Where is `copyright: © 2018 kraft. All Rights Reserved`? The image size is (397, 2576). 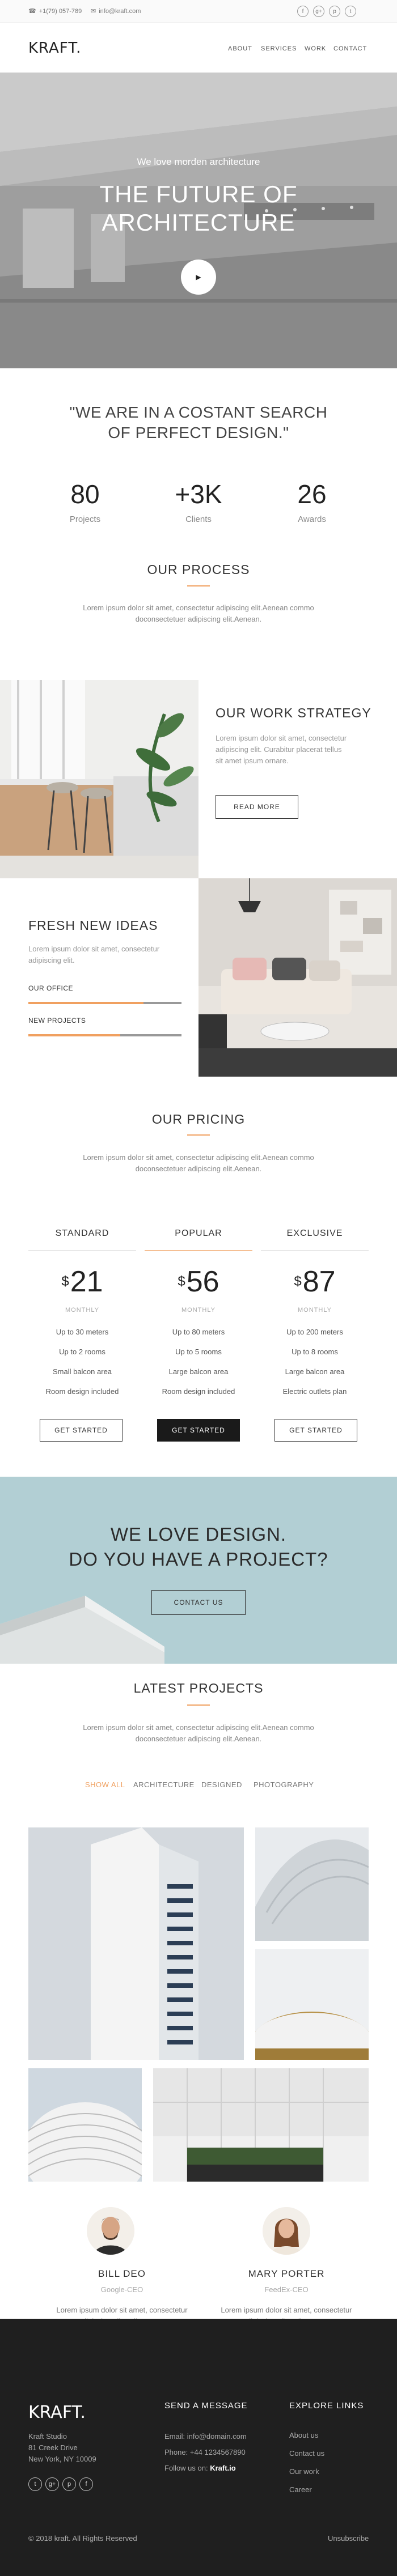
copyright: © 2018 kraft. All Rights Reserved is located at coordinates (82, 2538).